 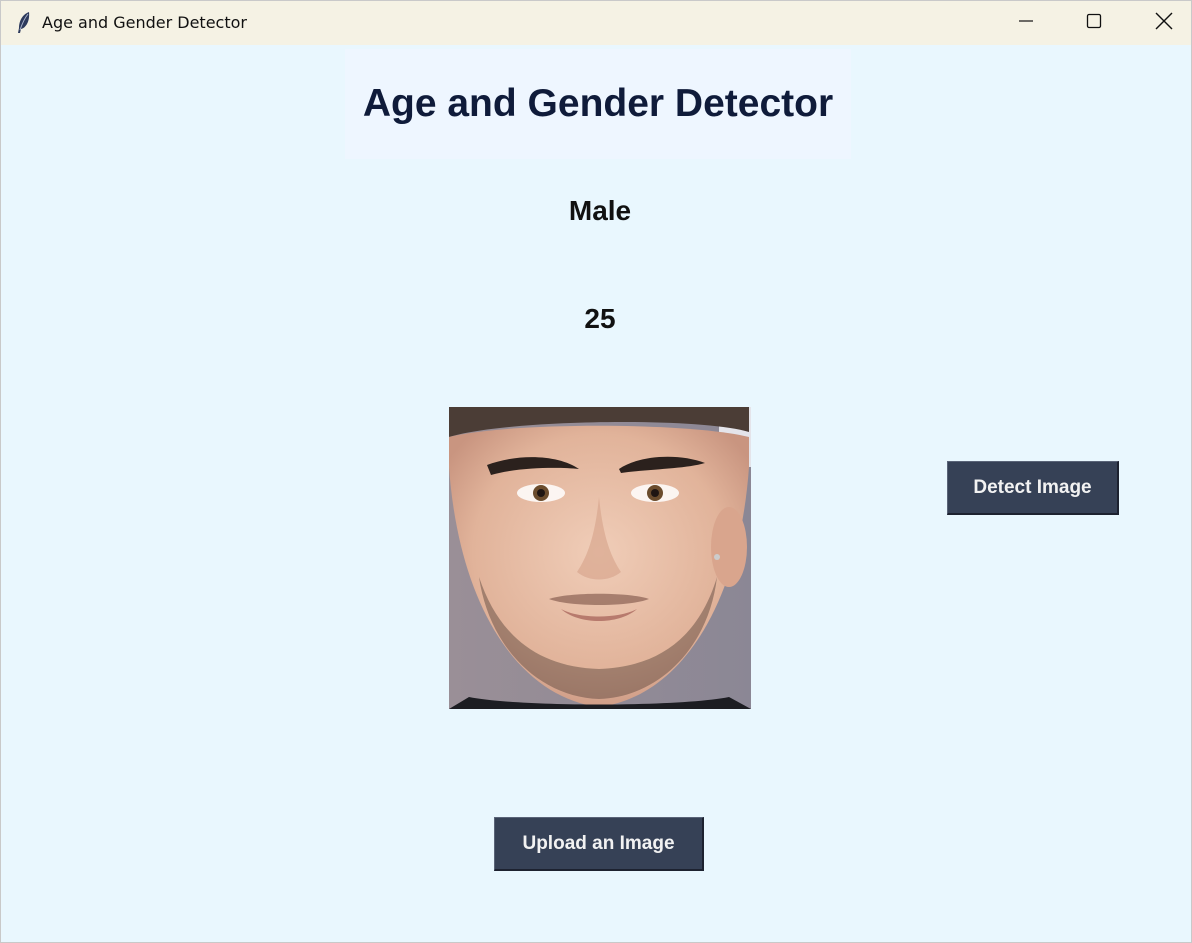 I want to click on minimize-icon, so click(x=1026, y=23).